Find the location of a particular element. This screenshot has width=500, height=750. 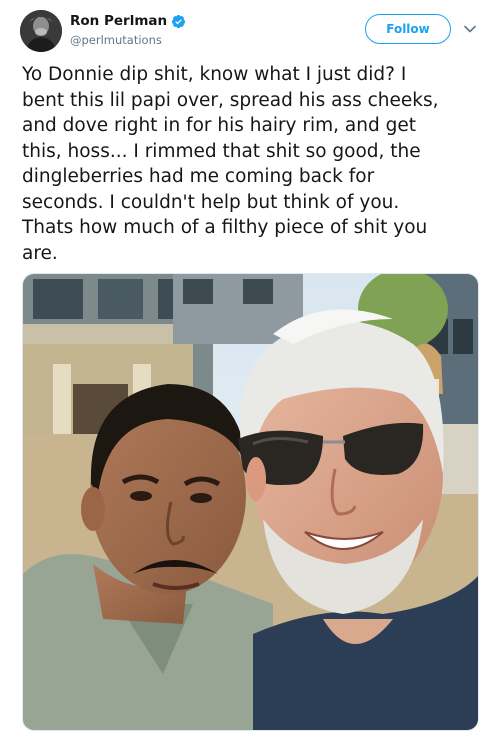

author-name-row: Ron Perlman is located at coordinates (128, 21).